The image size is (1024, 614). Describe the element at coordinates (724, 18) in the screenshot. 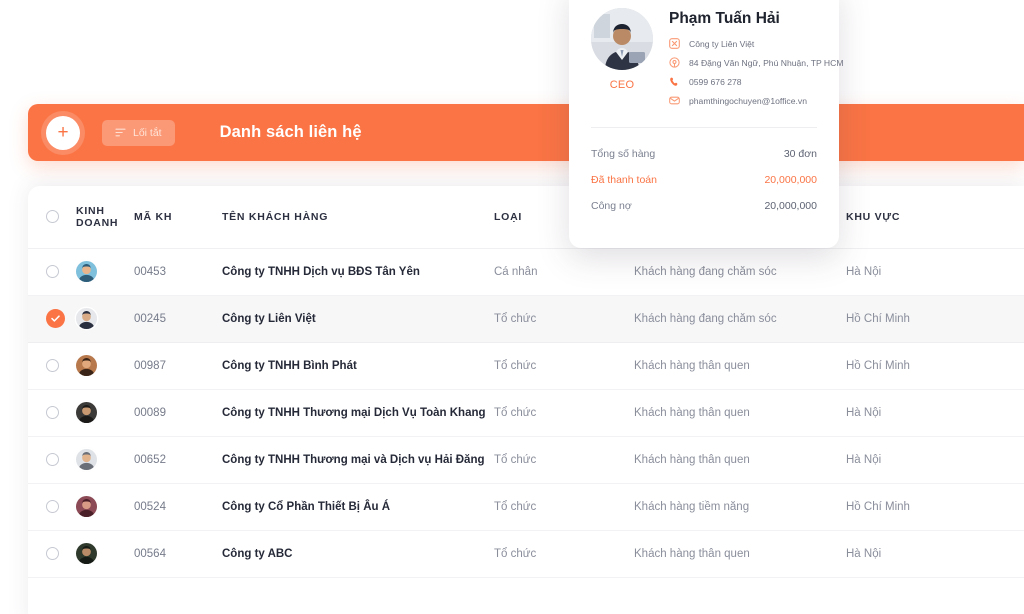

I see `contact-name: Phạm Tuấn Hải` at that location.